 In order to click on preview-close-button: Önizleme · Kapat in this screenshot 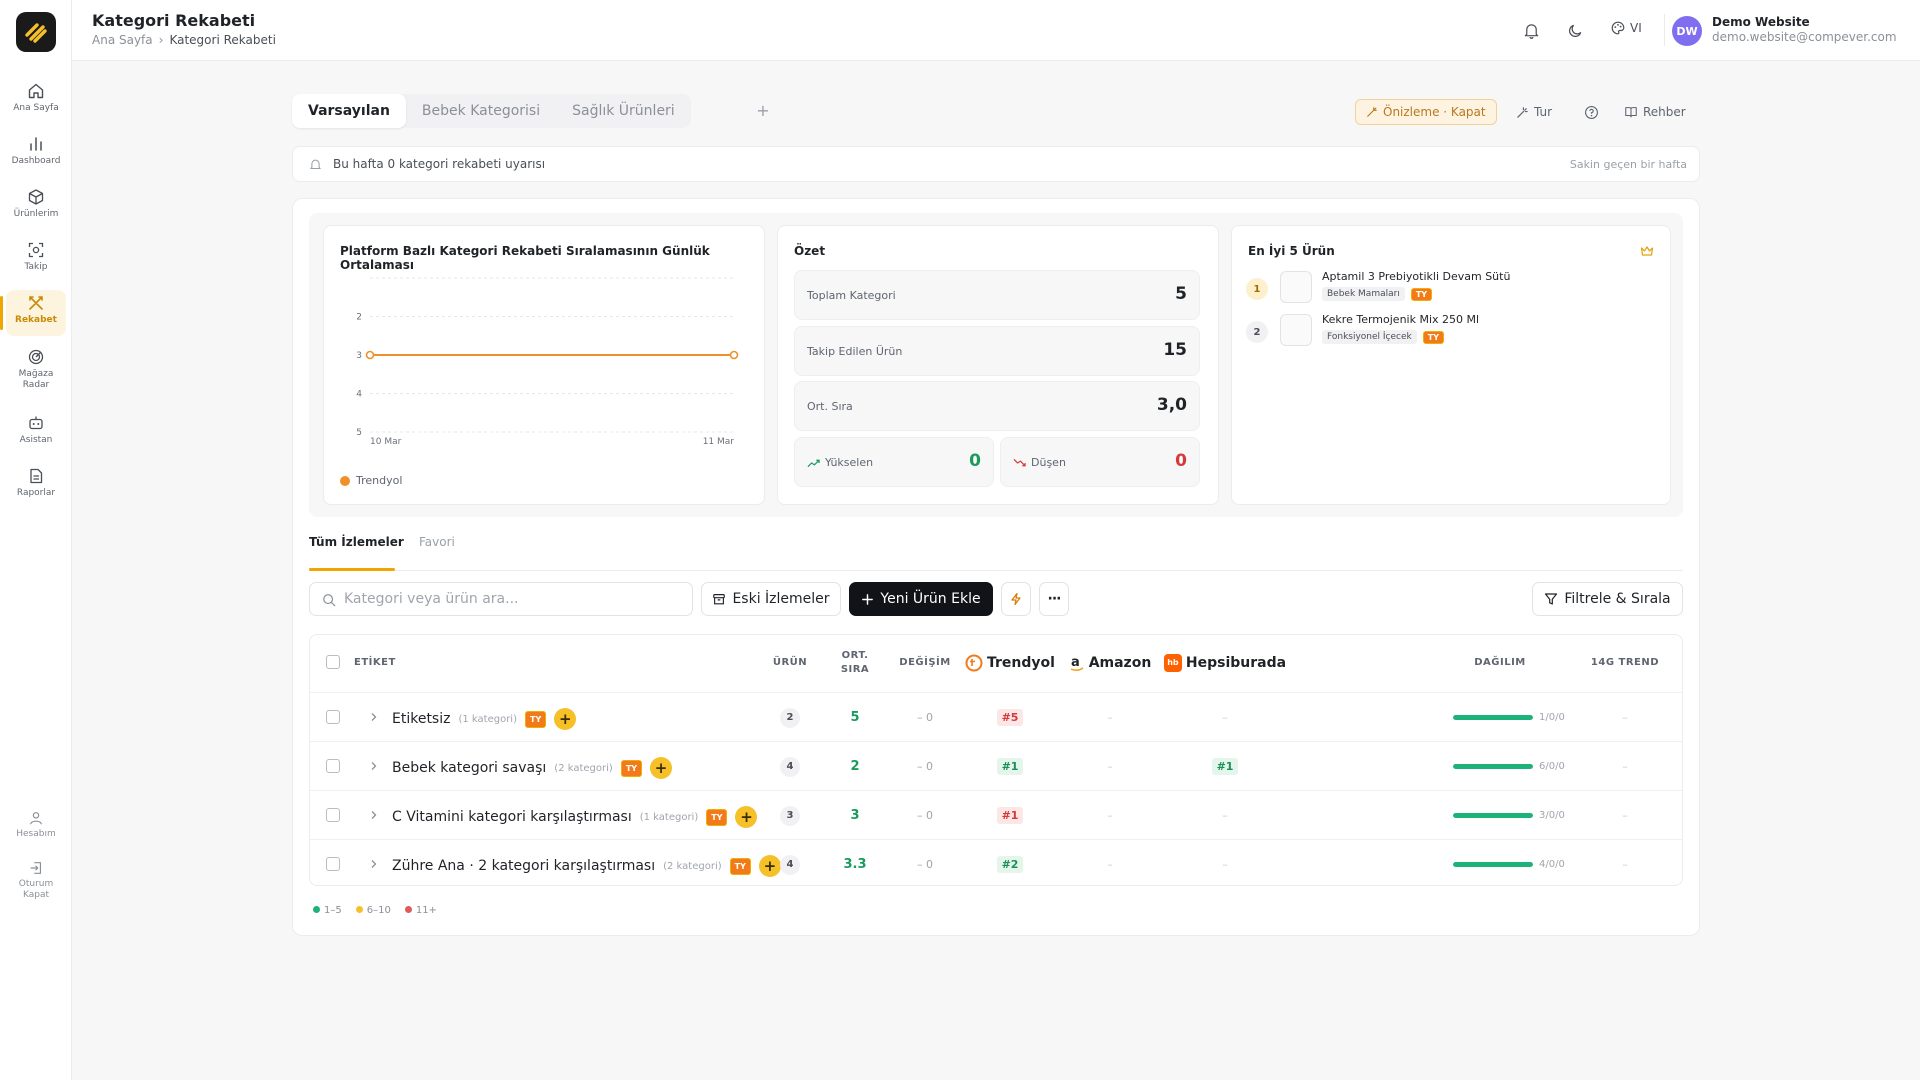, I will do `click(1426, 112)`.